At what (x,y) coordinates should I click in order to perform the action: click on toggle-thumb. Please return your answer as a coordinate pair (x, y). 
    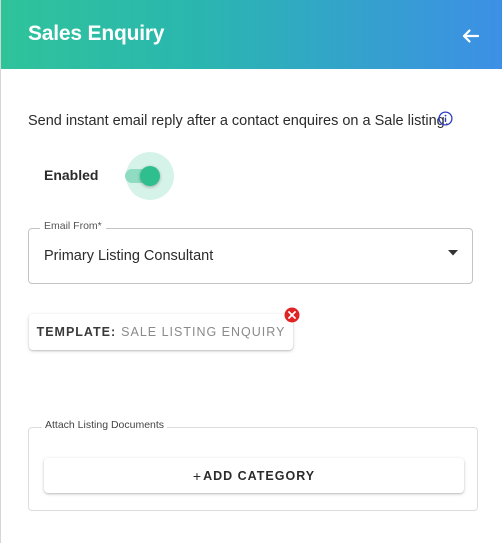
    Looking at the image, I should click on (150, 176).